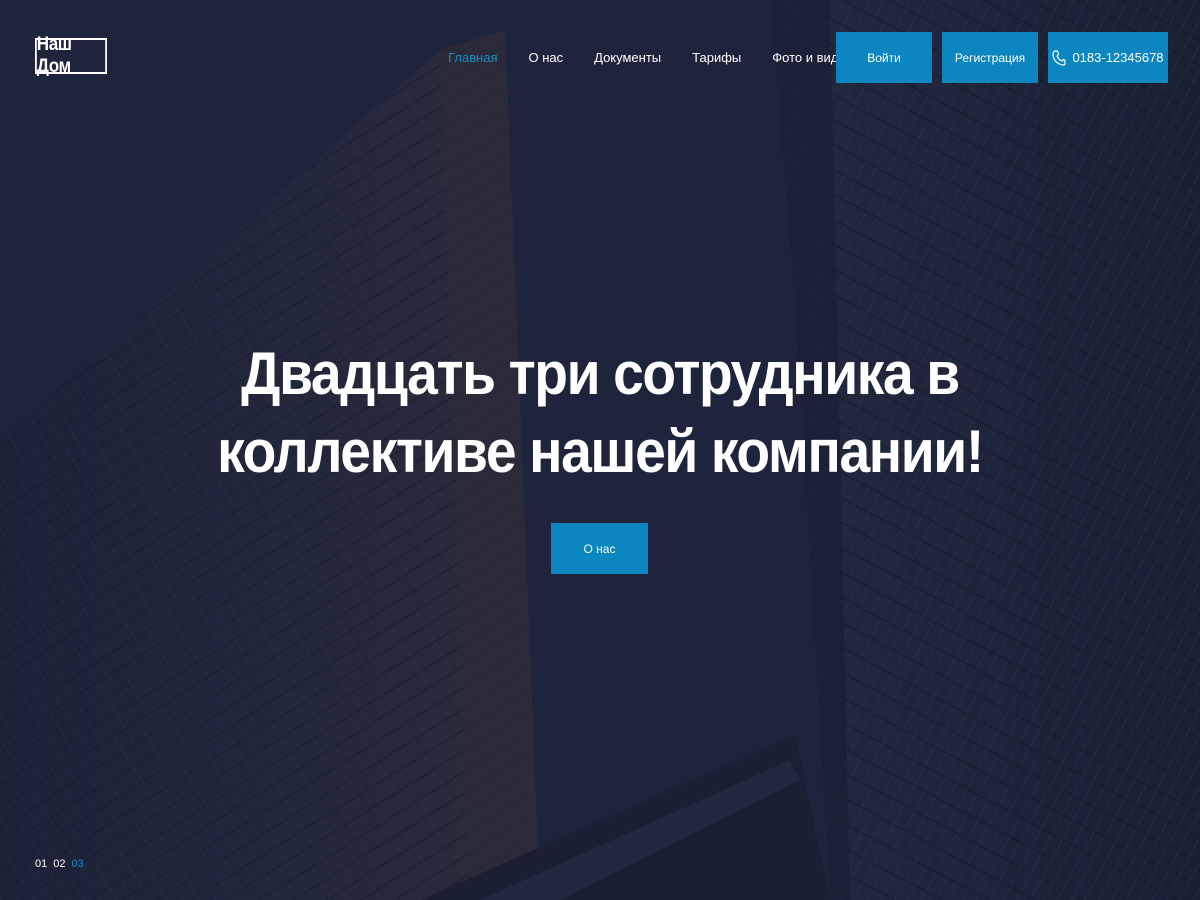 This screenshot has width=1200, height=900. I want to click on hero-headline-line1: Двадцать три сотрудника в, so click(600, 373).